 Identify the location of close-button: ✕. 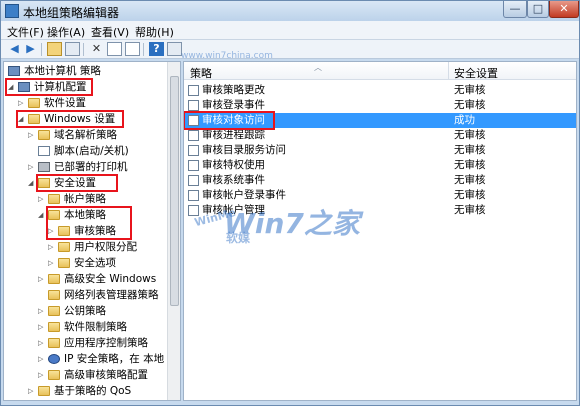
(564, 9).